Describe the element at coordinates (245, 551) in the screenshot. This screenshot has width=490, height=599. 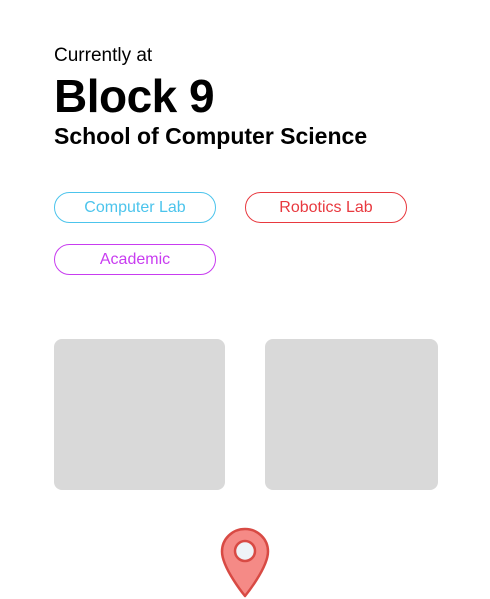
I see `map-pin-center` at that location.